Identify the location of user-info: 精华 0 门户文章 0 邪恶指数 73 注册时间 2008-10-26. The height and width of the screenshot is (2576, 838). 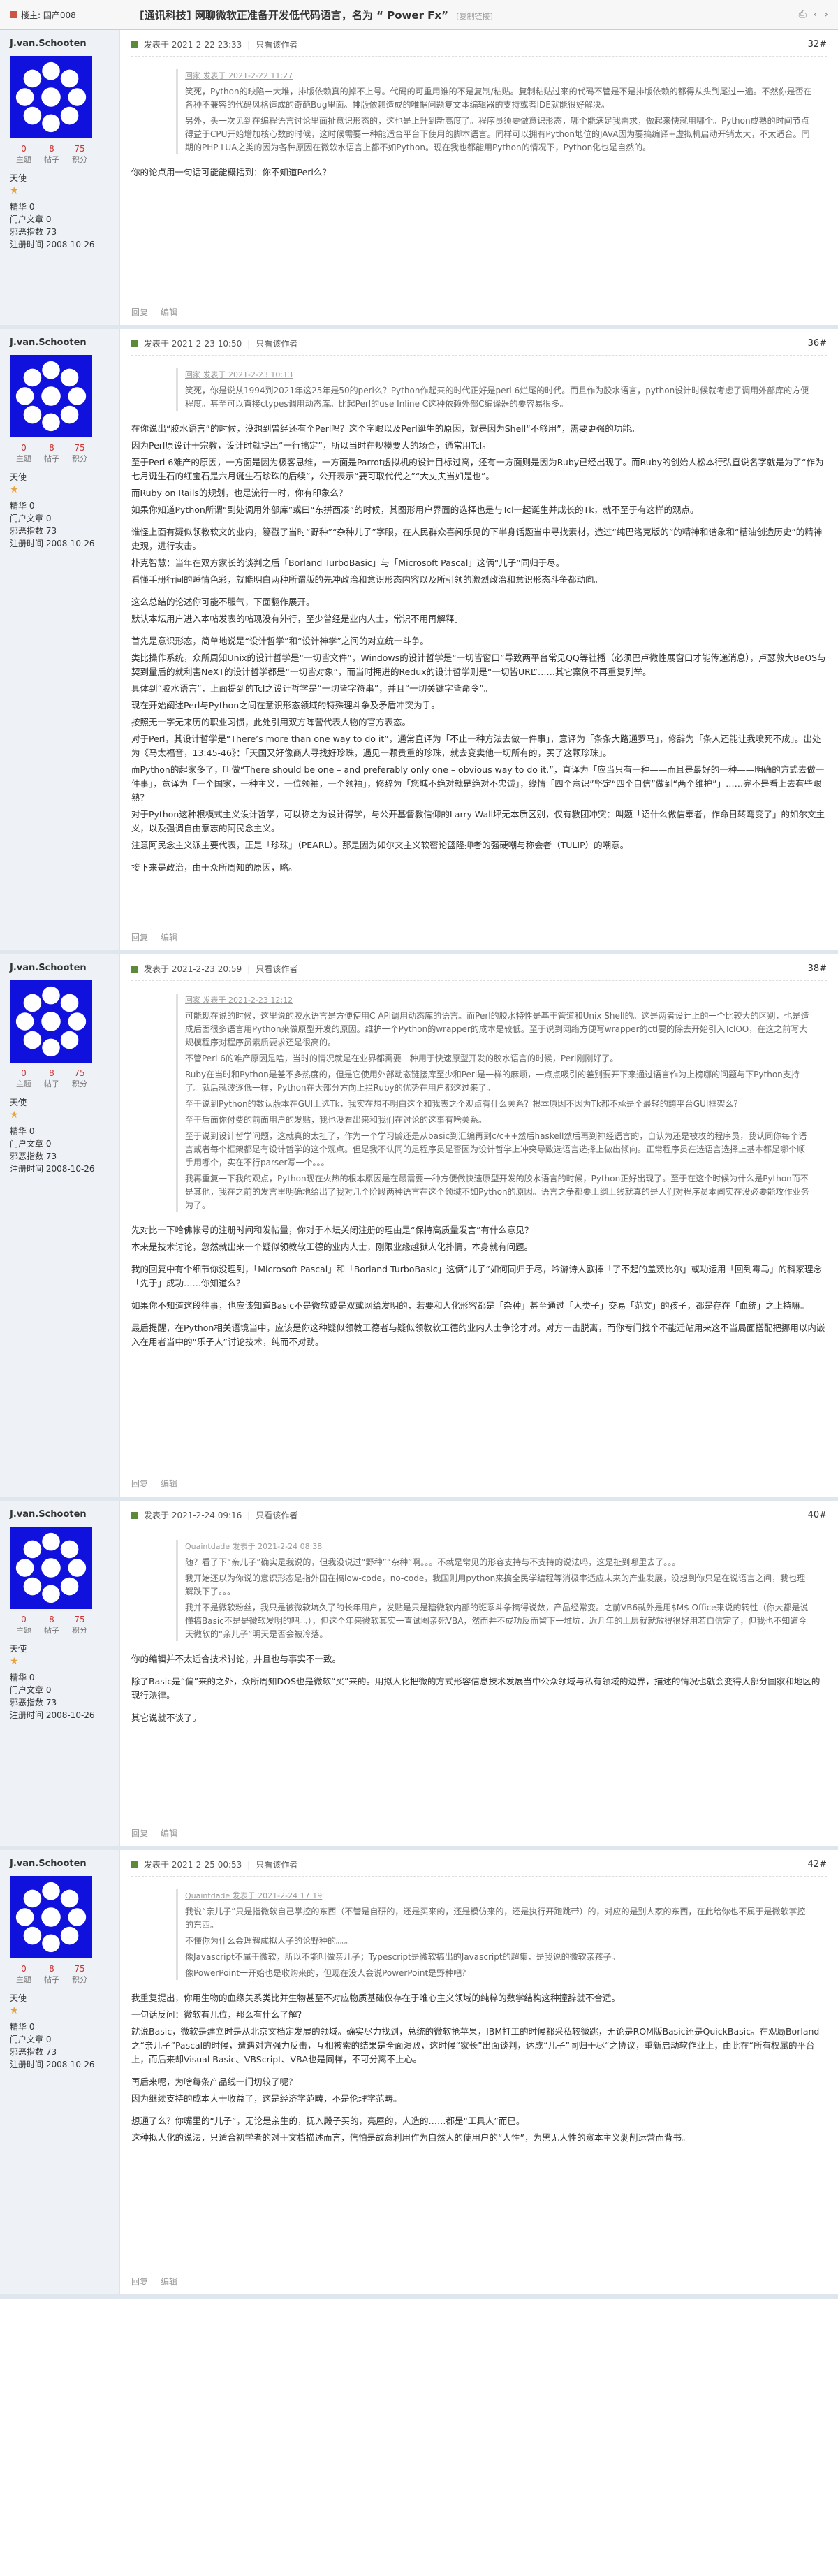
(60, 226).